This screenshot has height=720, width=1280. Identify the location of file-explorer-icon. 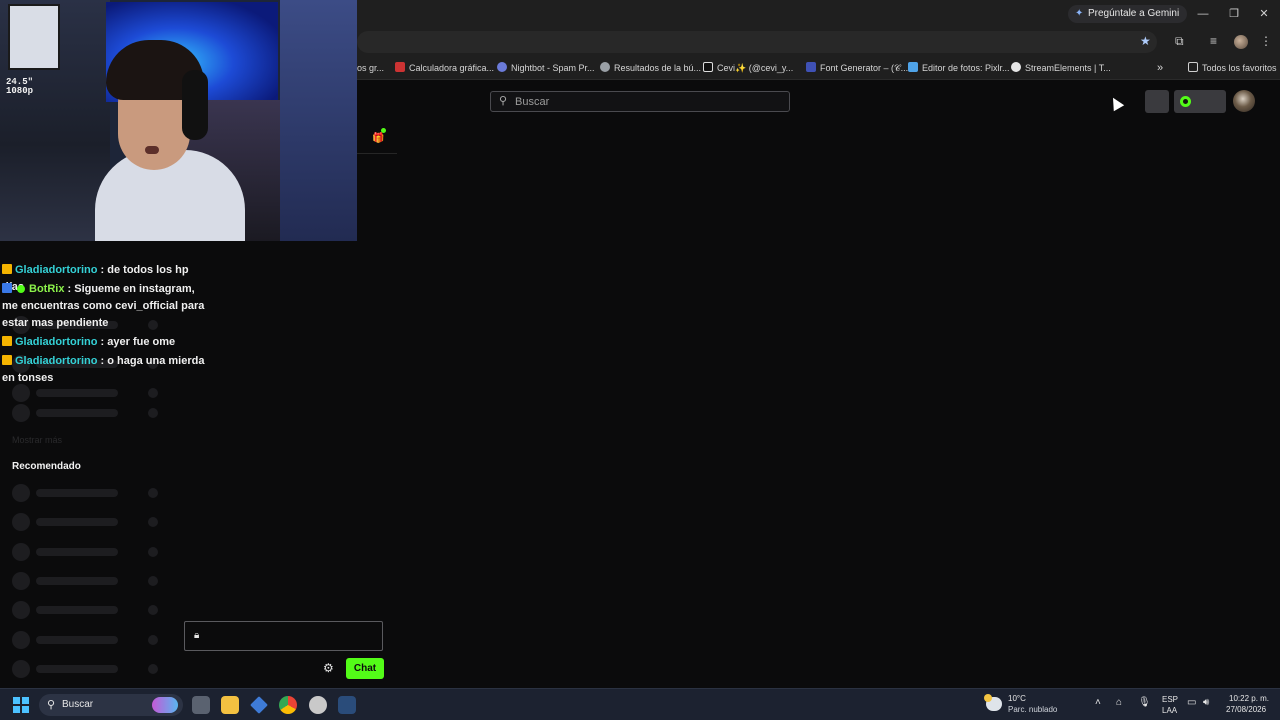
(230, 705).